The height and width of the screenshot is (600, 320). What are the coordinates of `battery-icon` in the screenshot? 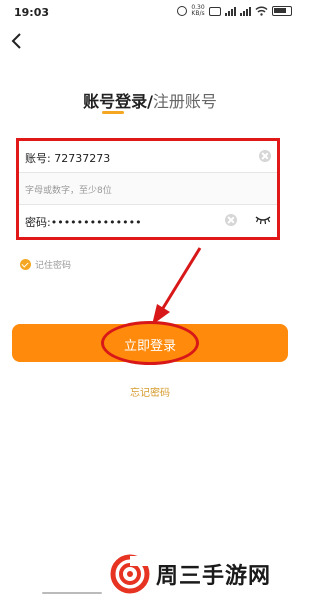 It's located at (282, 11).